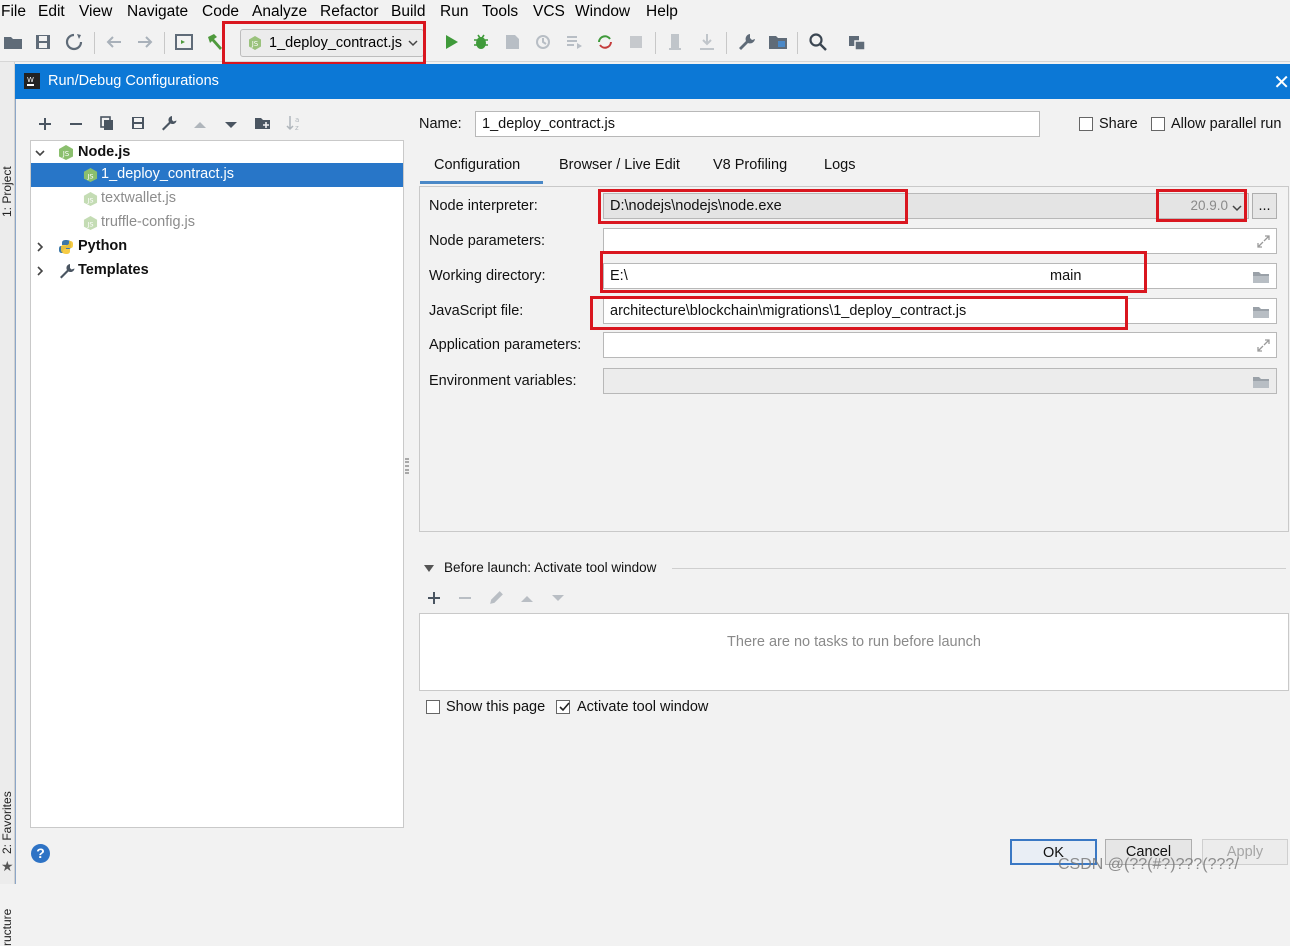  Describe the element at coordinates (51, 12) in the screenshot. I see `menu-edit: Edit` at that location.